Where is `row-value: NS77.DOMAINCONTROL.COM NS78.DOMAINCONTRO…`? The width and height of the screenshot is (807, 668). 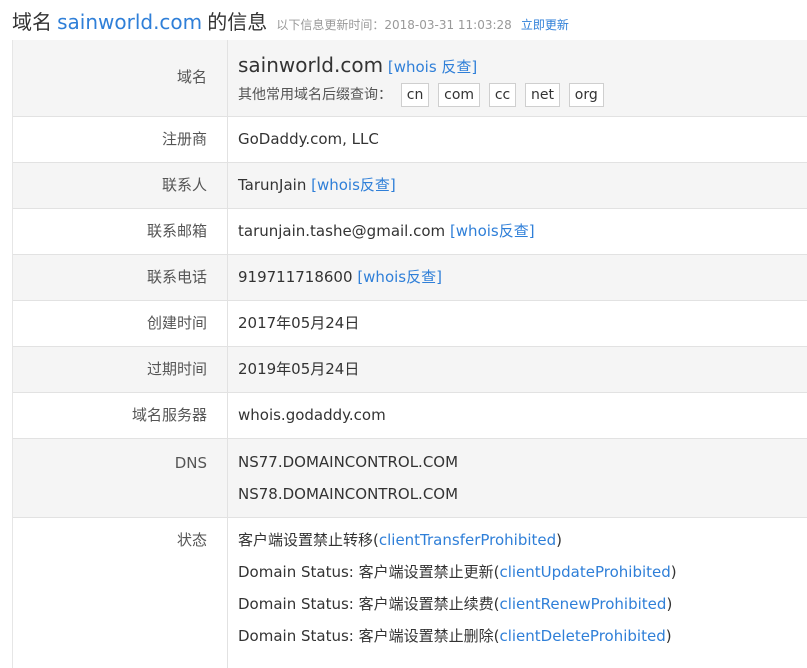
row-value: NS77.DOMAINCONTROL.COM NS78.DOMAINCONTRO… is located at coordinates (517, 478).